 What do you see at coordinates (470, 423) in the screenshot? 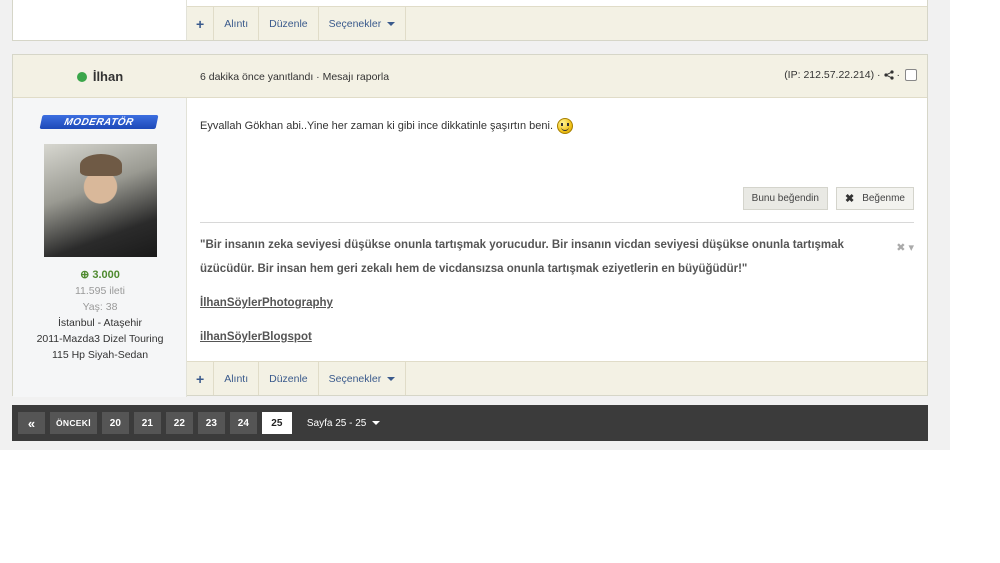
I see `pagination: « ÖNCEKİ 20 21 22 23 24 25 Sayfa 25 - 25` at bounding box center [470, 423].